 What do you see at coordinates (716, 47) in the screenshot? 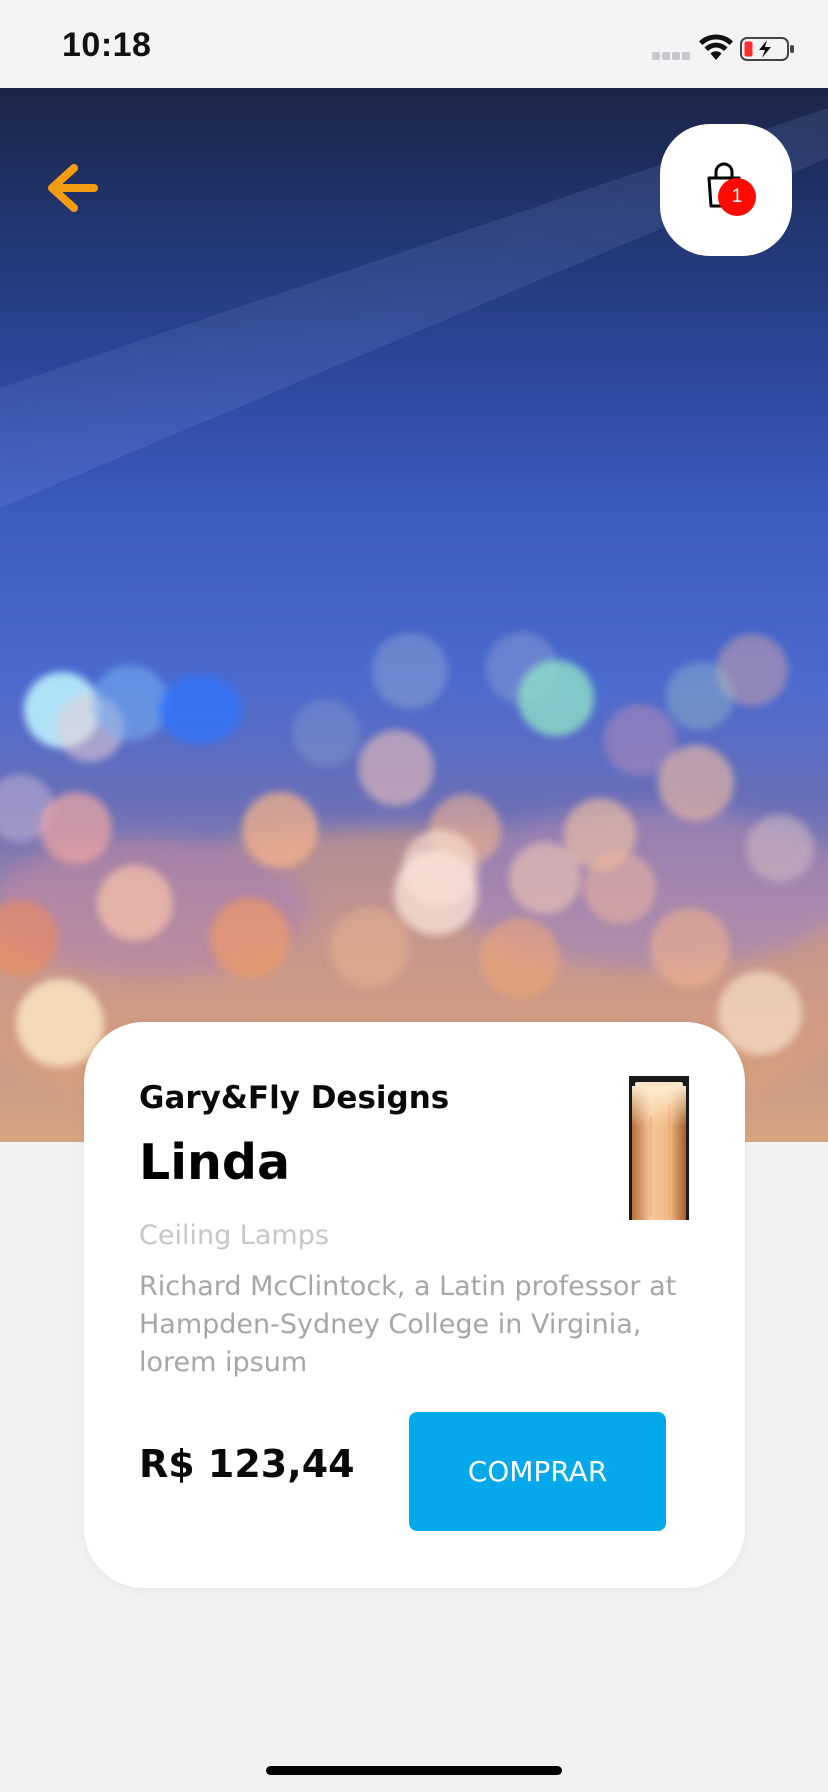
I see `wifi-icon` at bounding box center [716, 47].